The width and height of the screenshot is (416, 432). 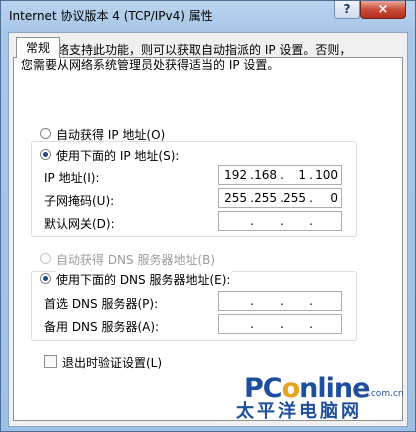 I want to click on tab-general: 常规, so click(x=38, y=47).